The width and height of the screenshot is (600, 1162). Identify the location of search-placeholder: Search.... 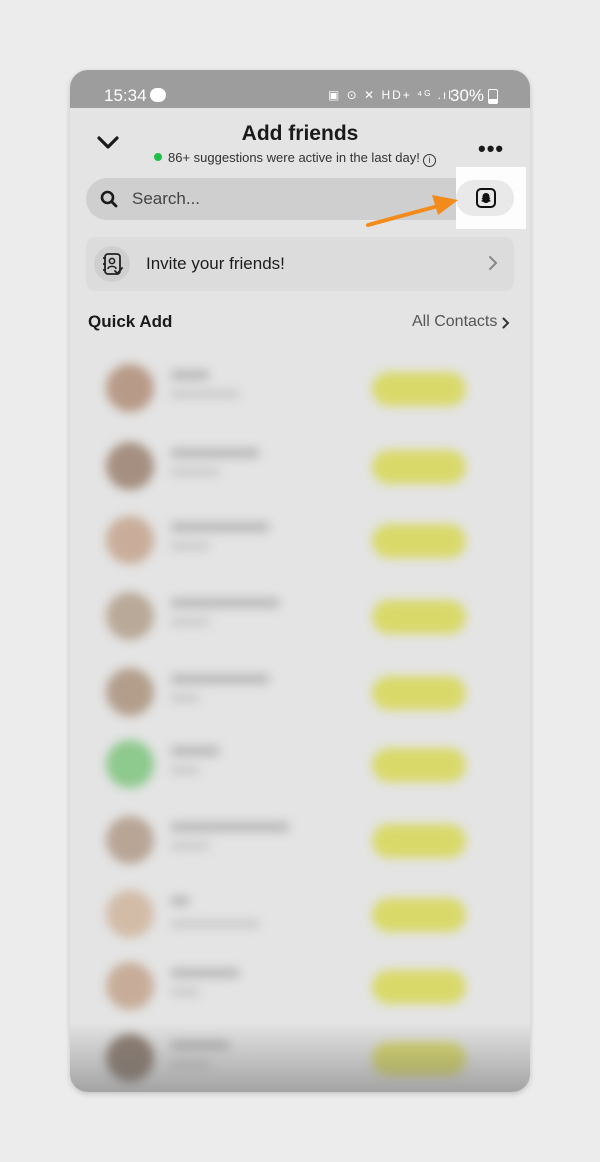
(166, 198).